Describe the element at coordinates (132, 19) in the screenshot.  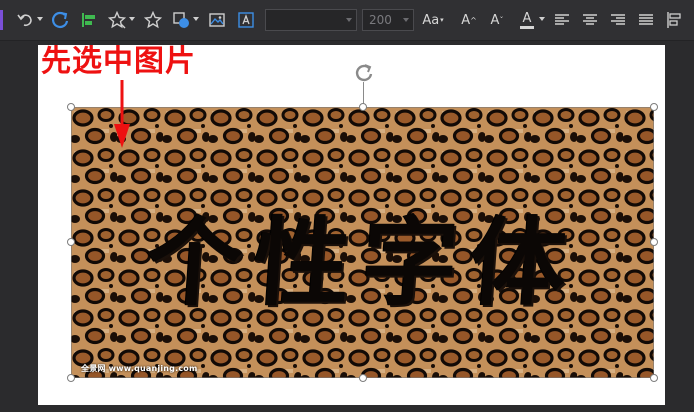
I see `effects-dropdown-caret` at that location.